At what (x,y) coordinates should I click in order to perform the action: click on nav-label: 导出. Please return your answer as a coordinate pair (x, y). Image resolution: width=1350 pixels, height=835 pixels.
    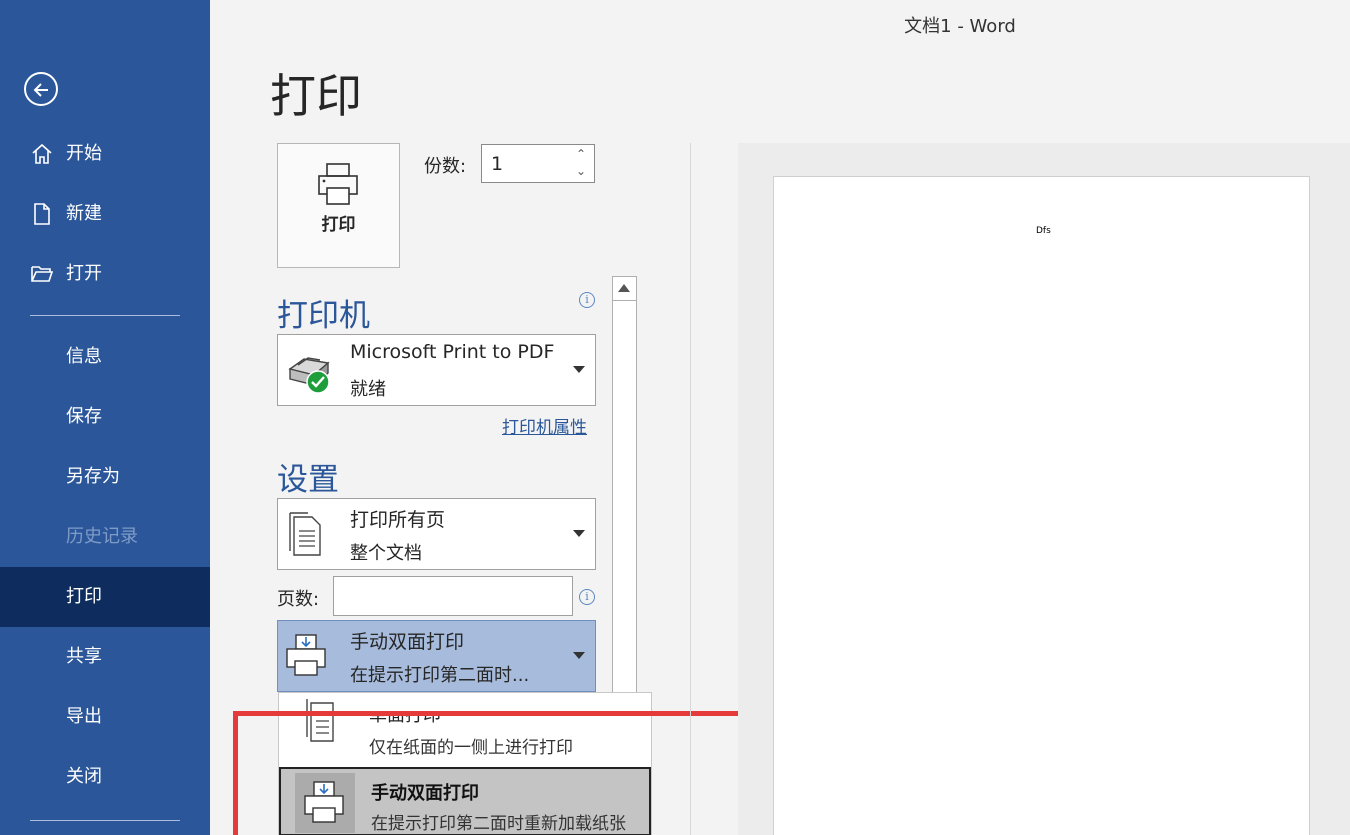
    Looking at the image, I should click on (84, 716).